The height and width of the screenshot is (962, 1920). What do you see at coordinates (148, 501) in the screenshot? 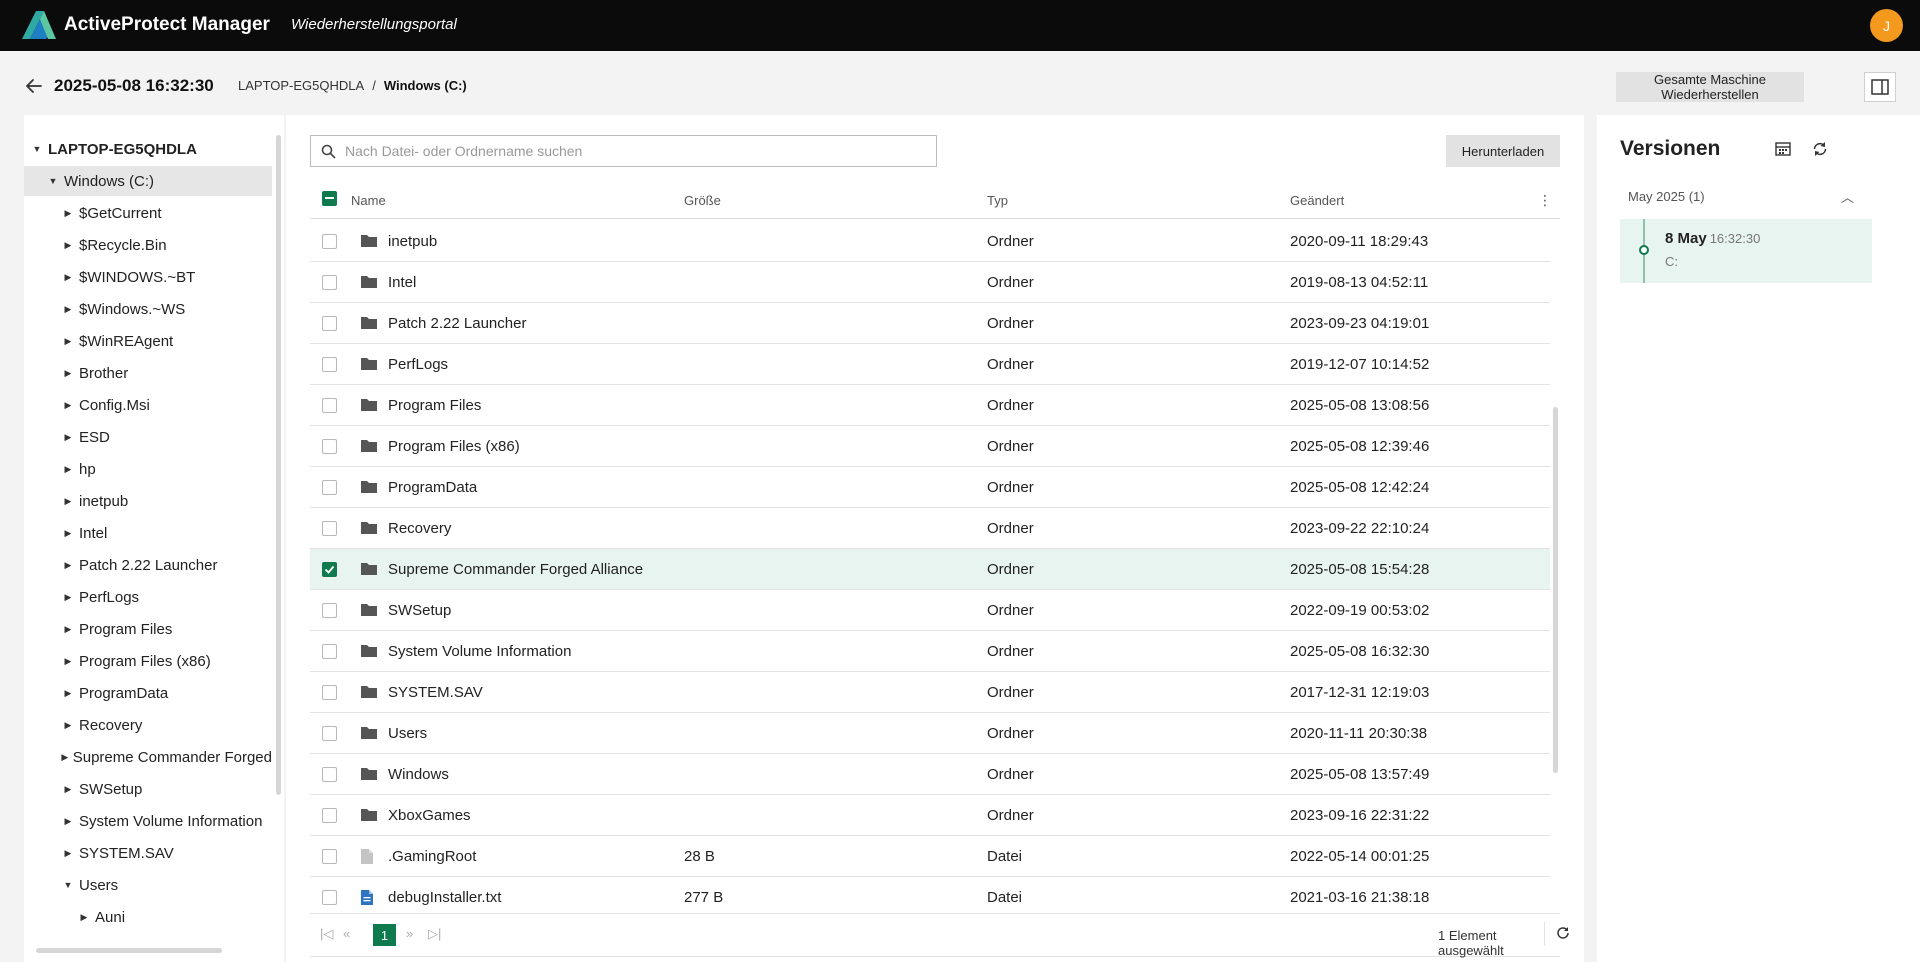
I see `tree-item: ▶ inetpub` at bounding box center [148, 501].